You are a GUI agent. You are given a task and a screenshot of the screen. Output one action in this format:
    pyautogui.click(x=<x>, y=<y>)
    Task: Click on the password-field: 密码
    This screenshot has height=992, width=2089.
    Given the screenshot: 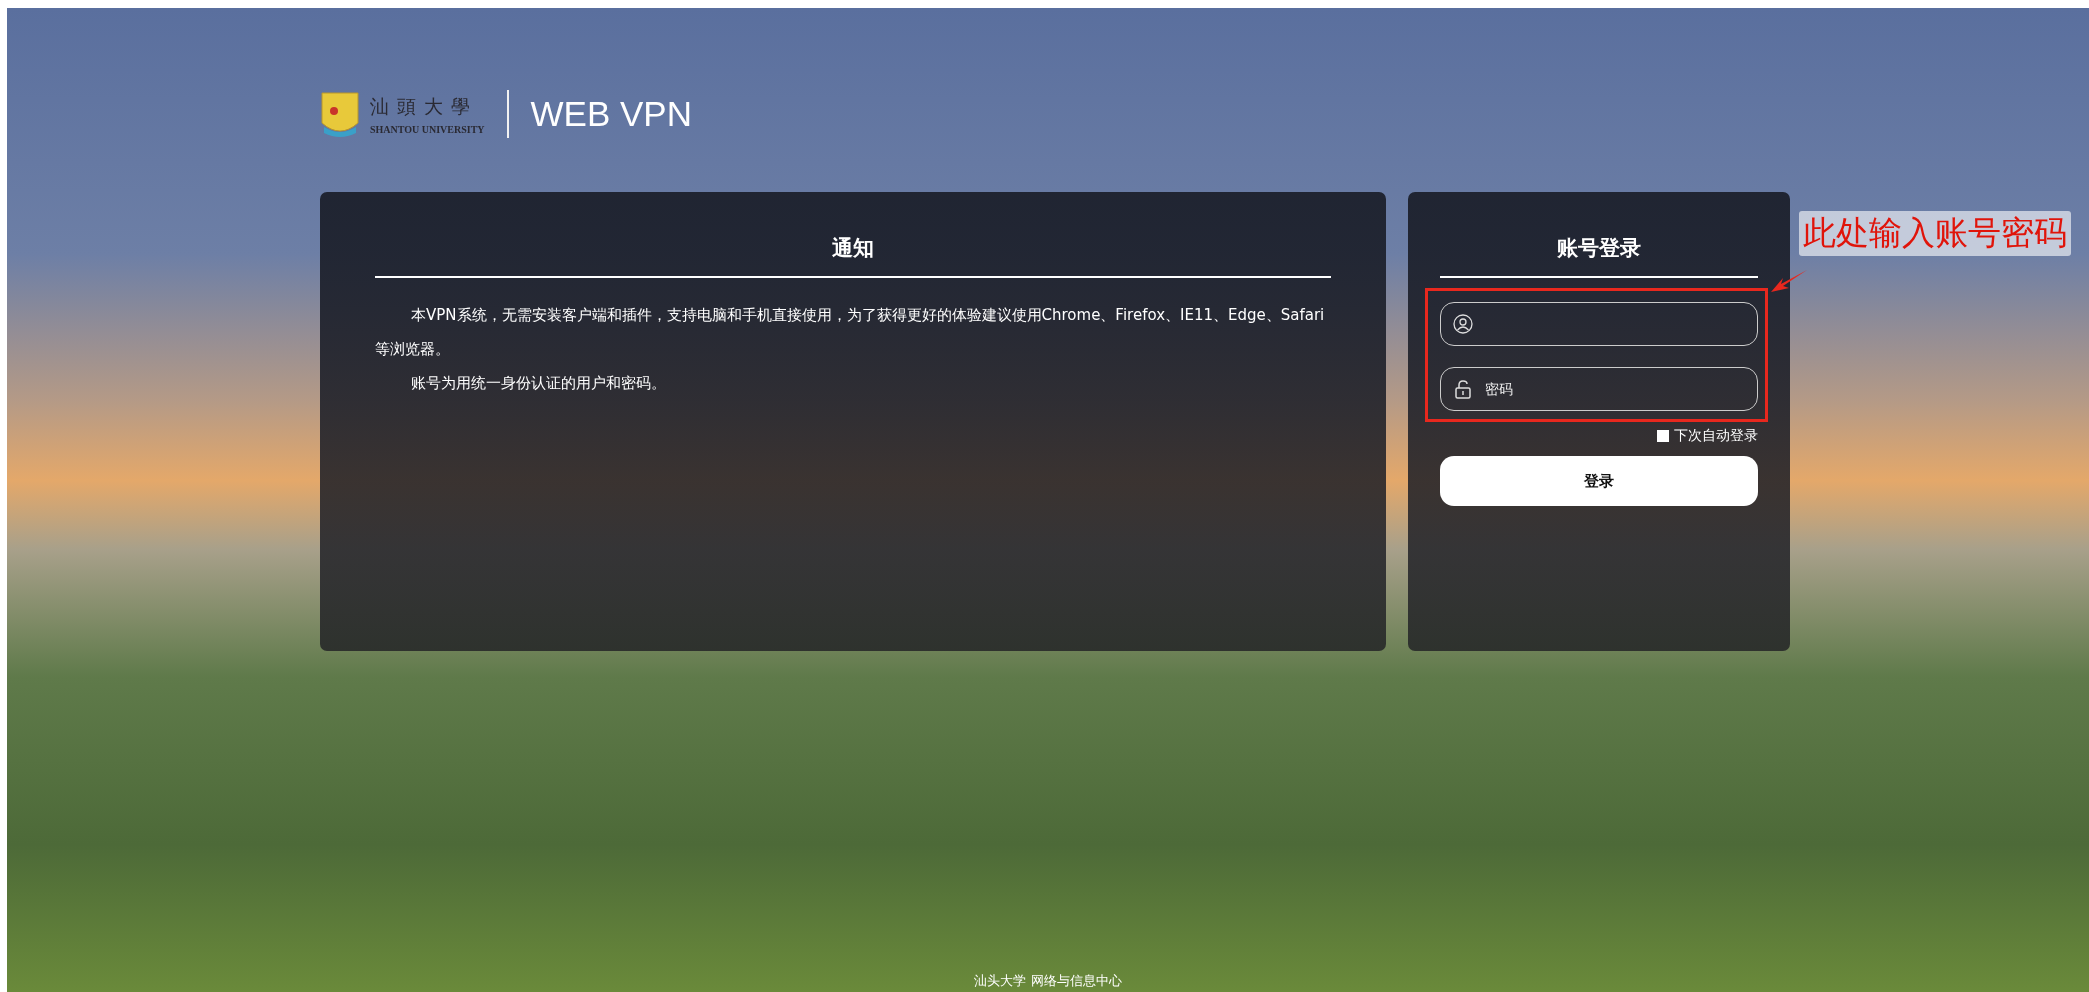 What is the action you would take?
    pyautogui.click(x=1599, y=389)
    